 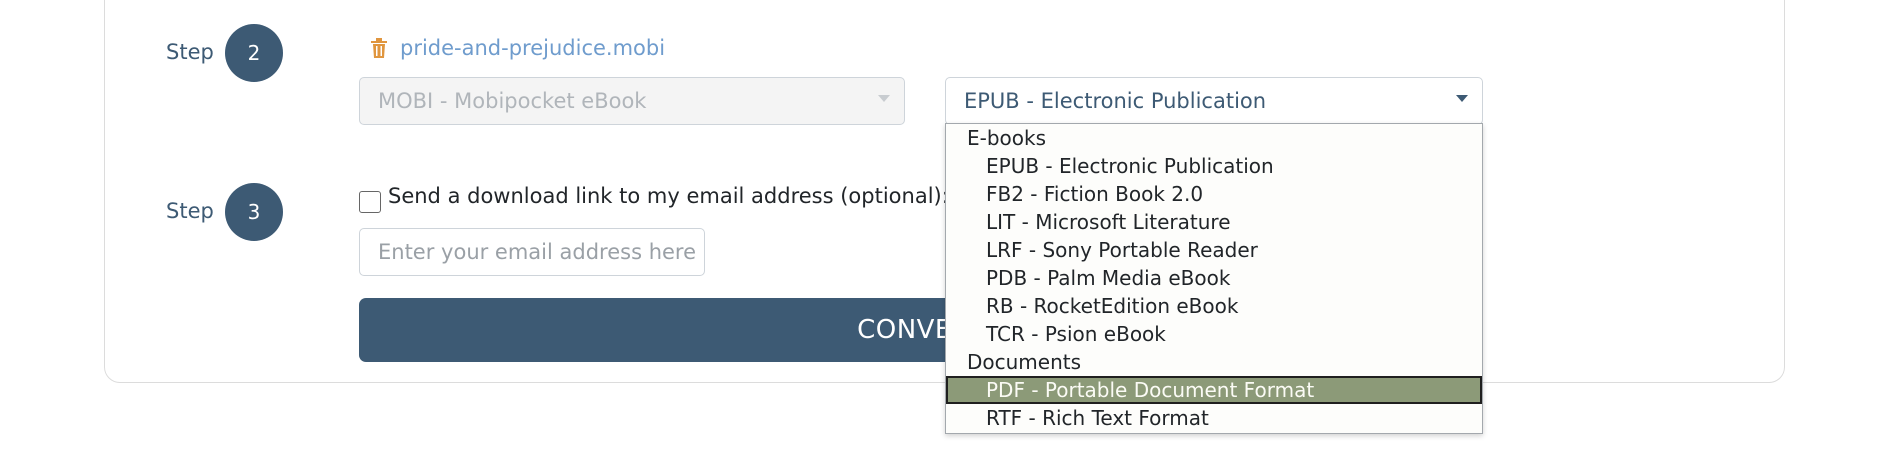 I want to click on email-input, so click(x=532, y=252).